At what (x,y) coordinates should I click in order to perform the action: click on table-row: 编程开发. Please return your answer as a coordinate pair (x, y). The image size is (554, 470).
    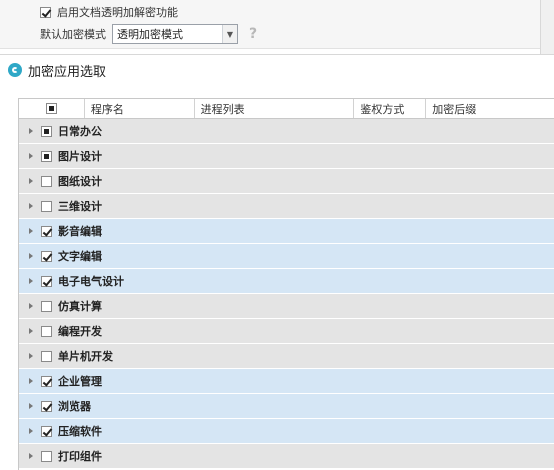
    Looking at the image, I should click on (286, 331).